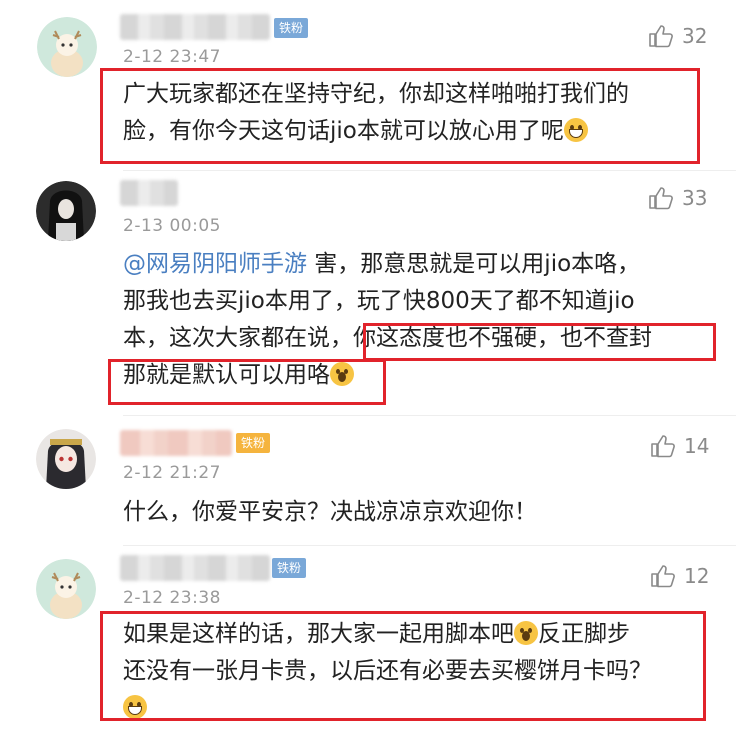 The image size is (736, 735). Describe the element at coordinates (697, 576) in the screenshot. I see `like-count: 12` at that location.